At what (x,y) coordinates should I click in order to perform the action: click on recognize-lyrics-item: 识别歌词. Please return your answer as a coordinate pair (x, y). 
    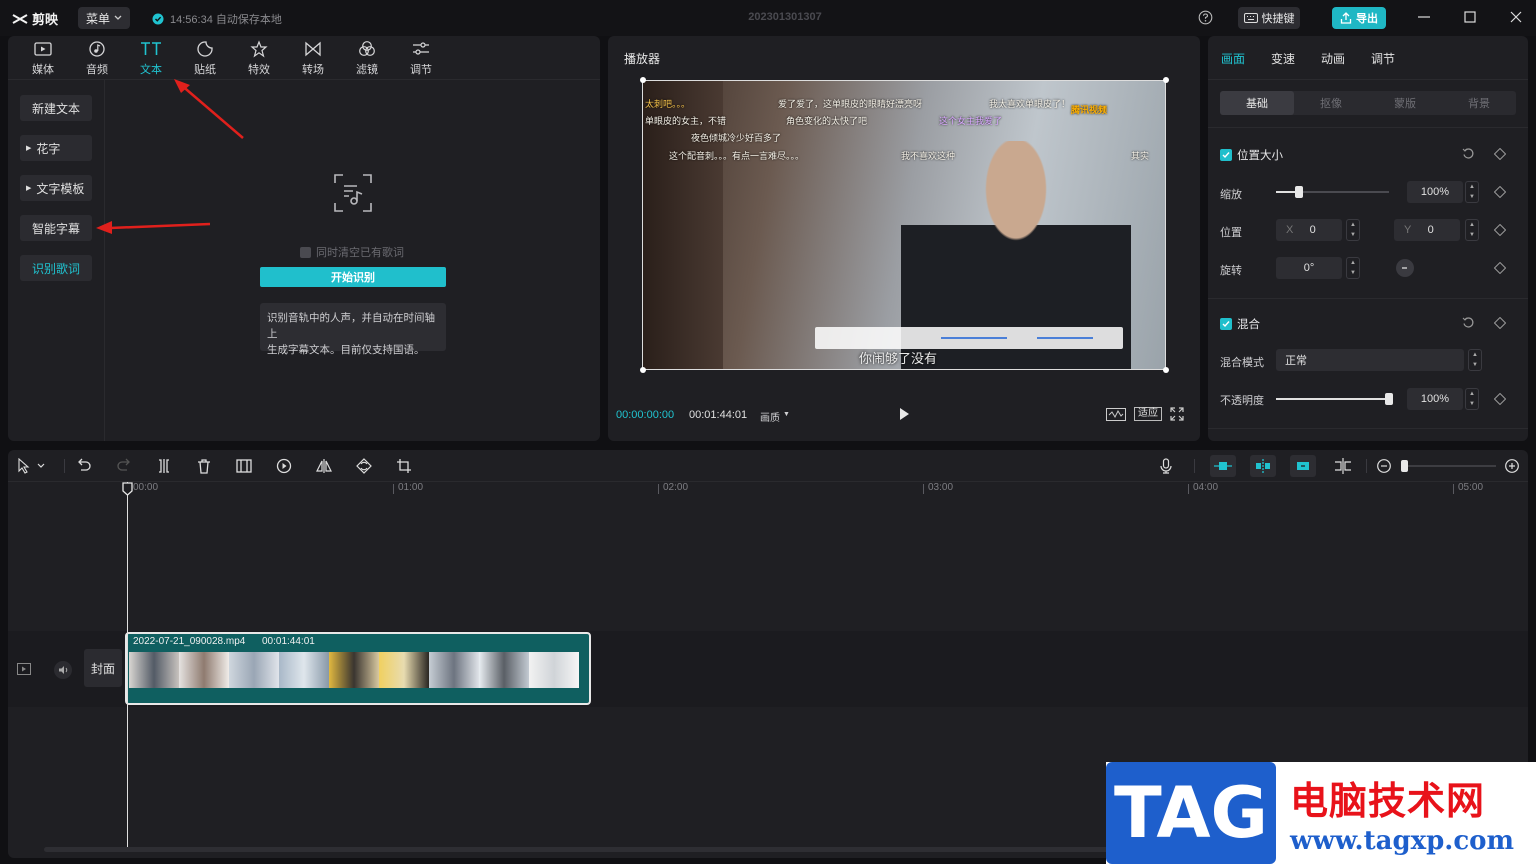
    Looking at the image, I should click on (56, 268).